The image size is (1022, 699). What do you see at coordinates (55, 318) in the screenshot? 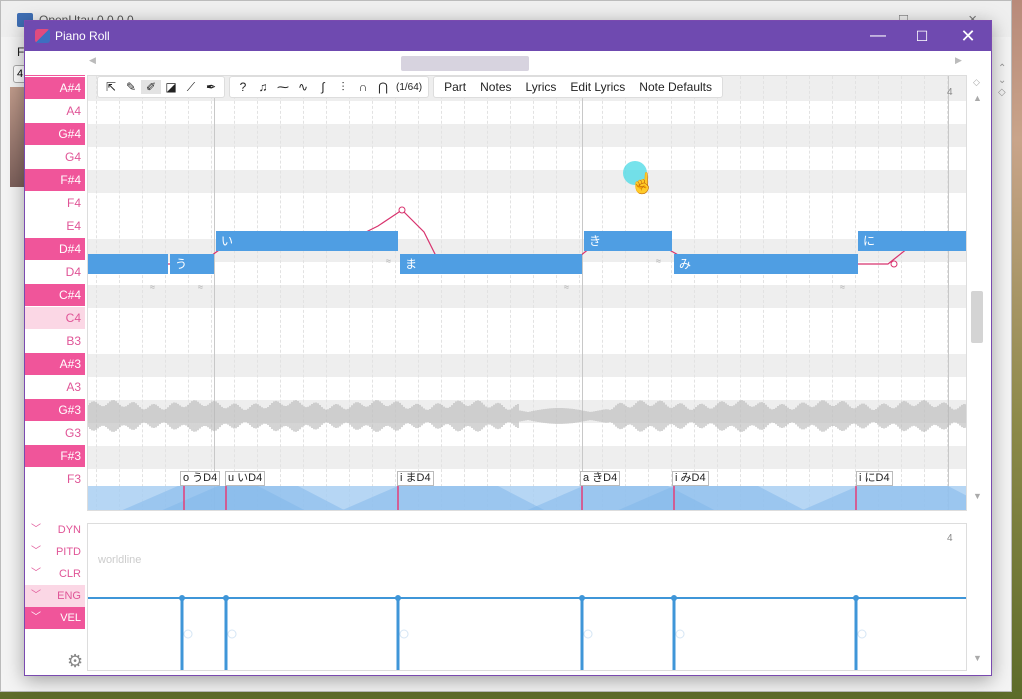
I see `piano-key-c4: C4` at bounding box center [55, 318].